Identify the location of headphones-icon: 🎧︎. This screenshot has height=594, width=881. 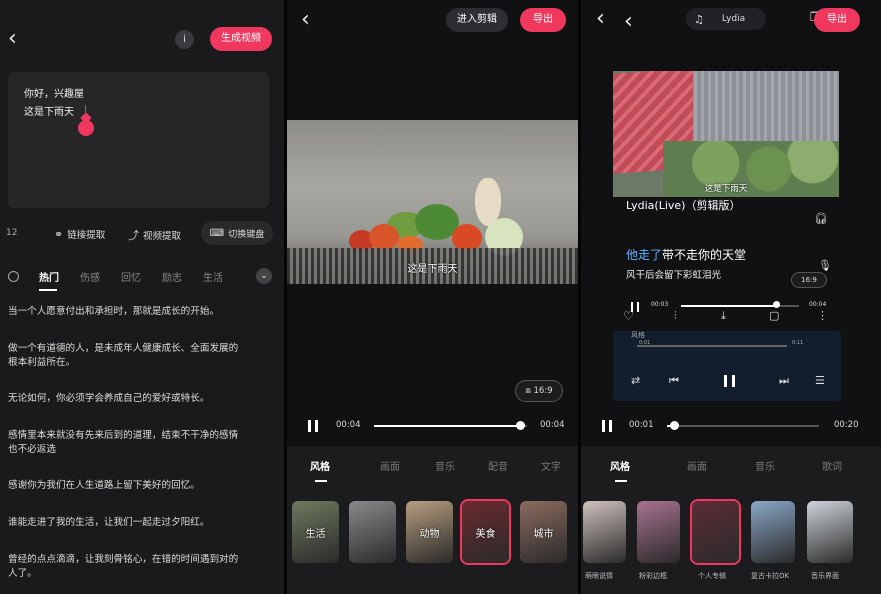
(821, 218).